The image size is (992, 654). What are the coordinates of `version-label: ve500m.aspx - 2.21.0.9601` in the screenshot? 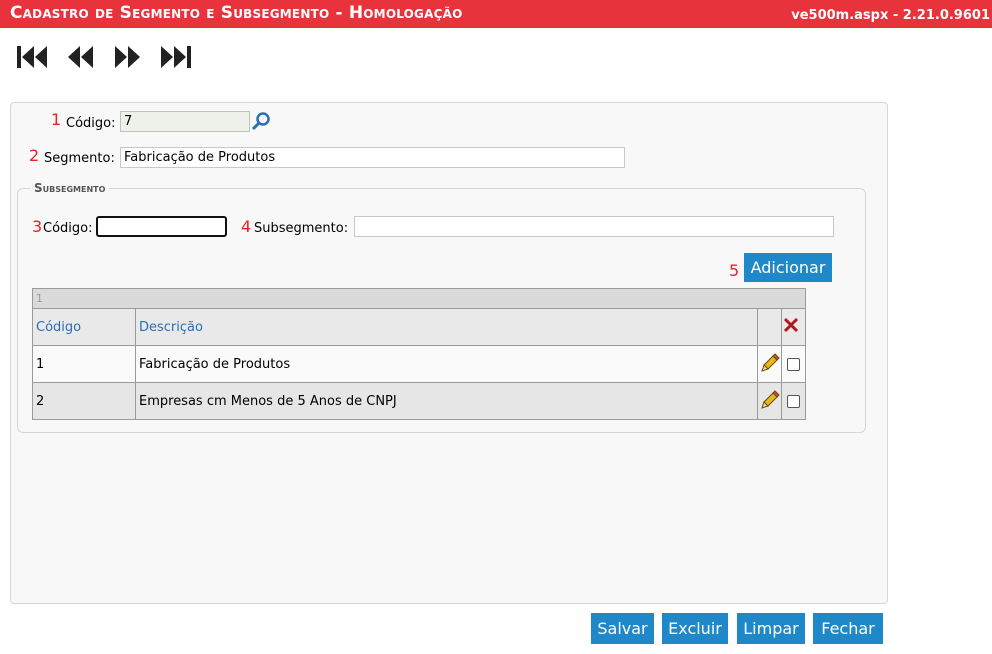 It's located at (890, 15).